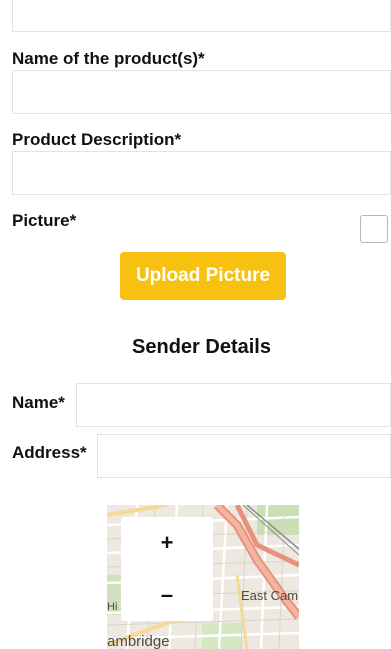 This screenshot has width=391, height=649. I want to click on map-zoom-control: + –, so click(167, 569).